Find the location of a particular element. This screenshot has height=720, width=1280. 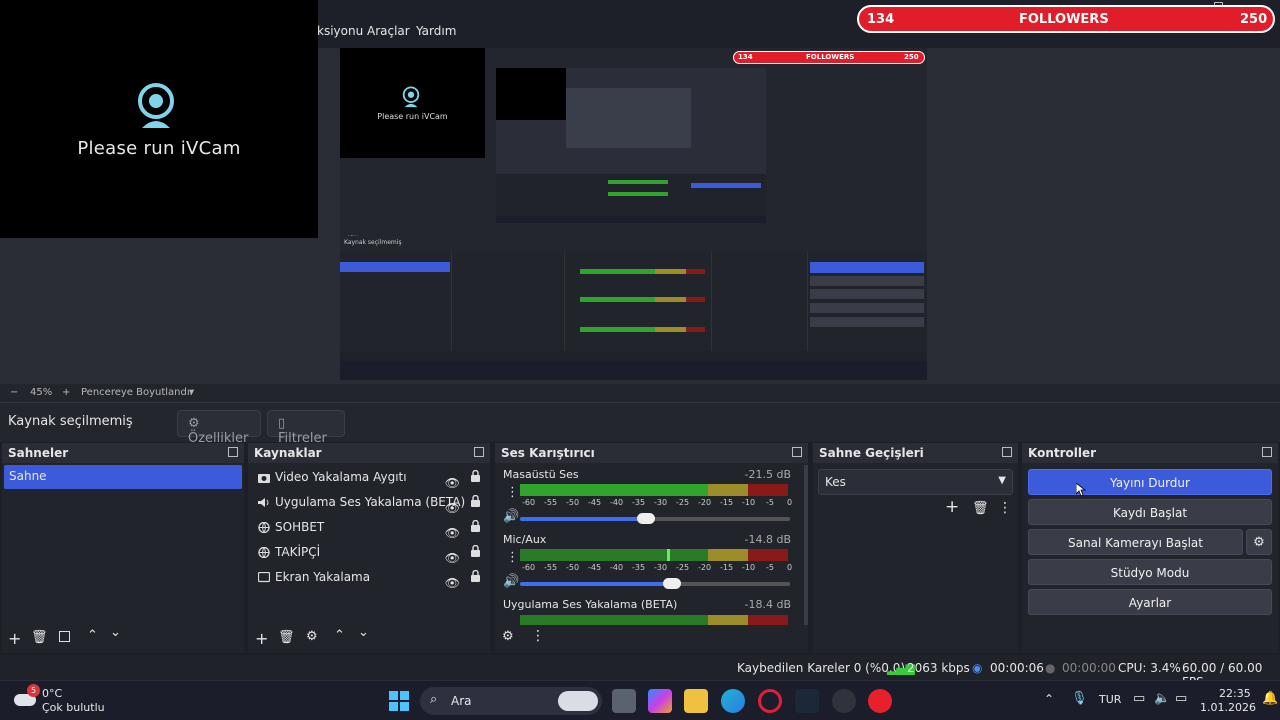

volume-meter is located at coordinates (654, 490).